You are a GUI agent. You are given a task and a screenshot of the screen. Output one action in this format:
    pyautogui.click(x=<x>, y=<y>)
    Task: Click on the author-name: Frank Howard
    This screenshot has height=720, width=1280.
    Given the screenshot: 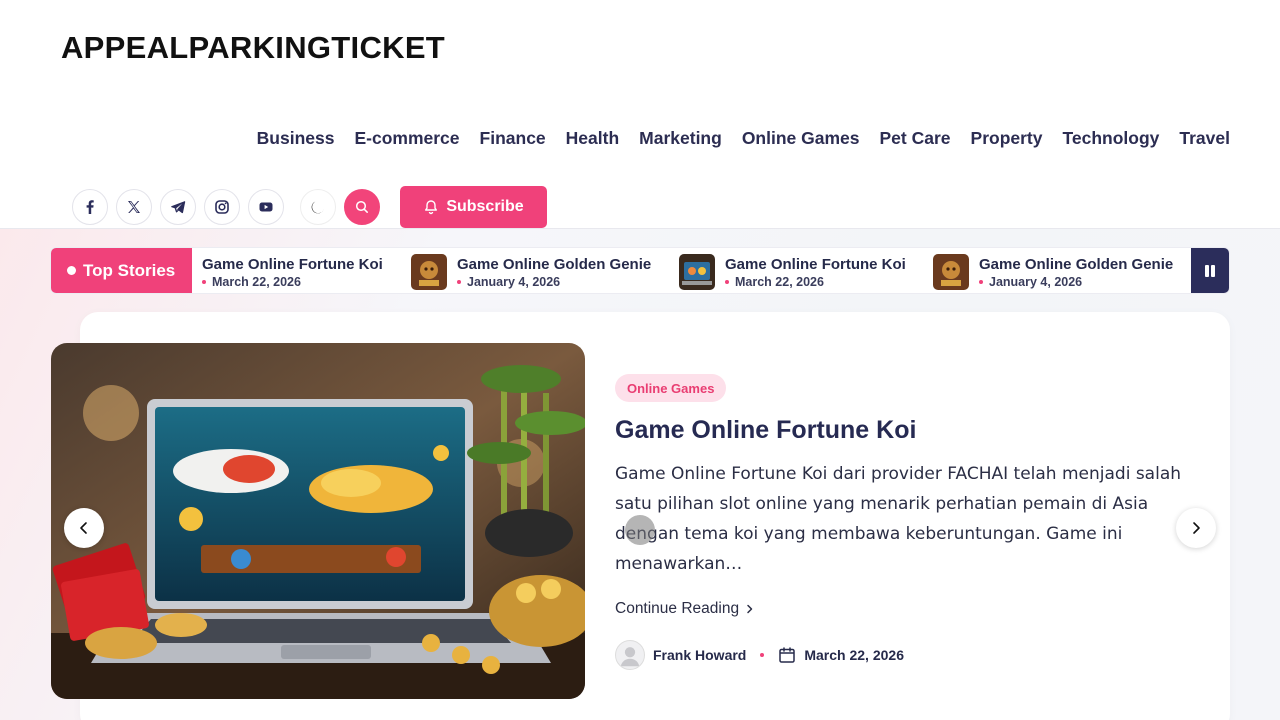 What is the action you would take?
    pyautogui.click(x=699, y=655)
    